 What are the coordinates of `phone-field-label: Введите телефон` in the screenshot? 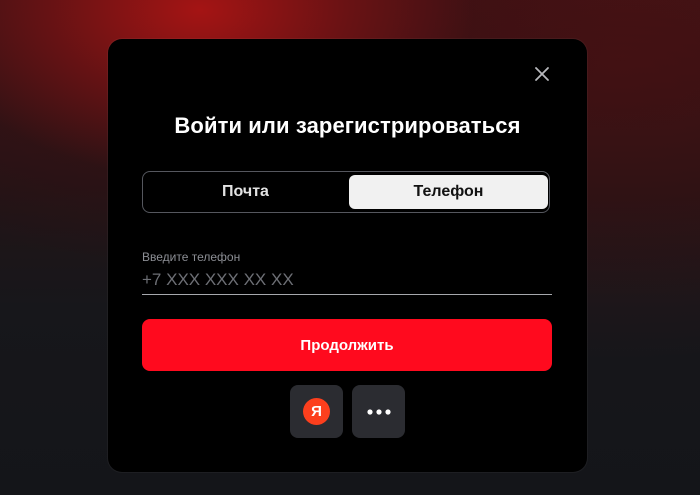 It's located at (191, 257).